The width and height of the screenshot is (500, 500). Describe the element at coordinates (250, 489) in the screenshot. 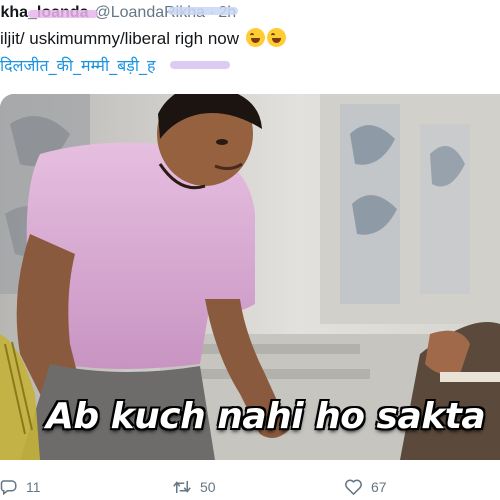

I see `tweet-action-bar: 11 50 67` at that location.